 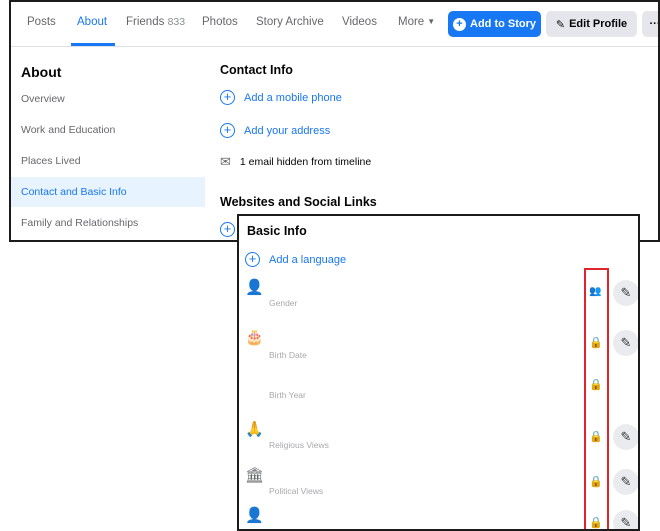 I want to click on tab-videos: Videos, so click(x=359, y=22).